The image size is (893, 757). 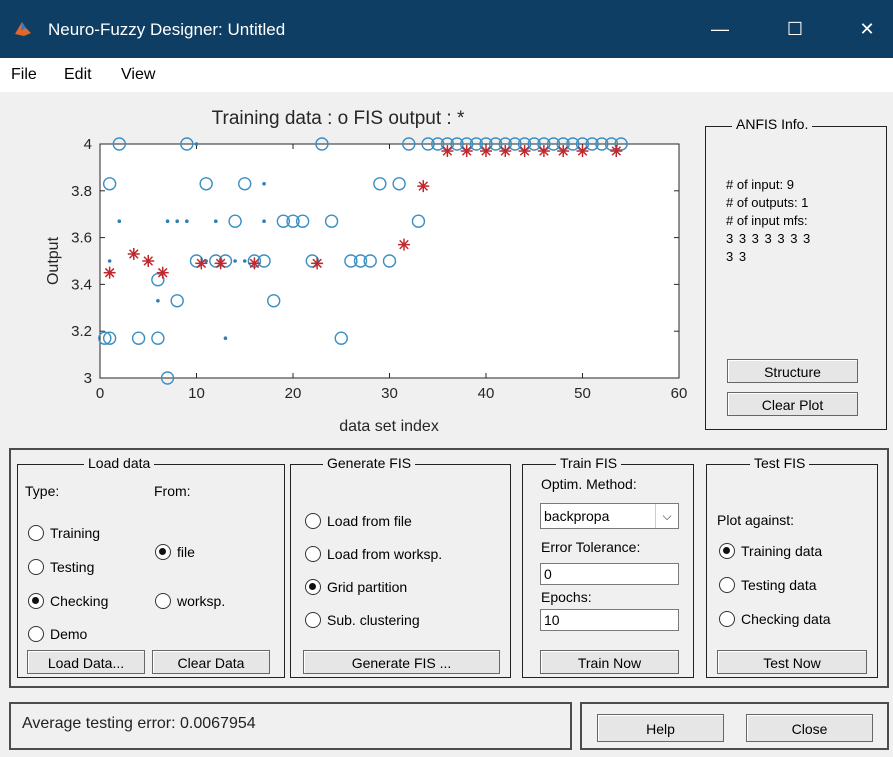 I want to click on y-tick-label: 3.2, so click(x=81, y=331).